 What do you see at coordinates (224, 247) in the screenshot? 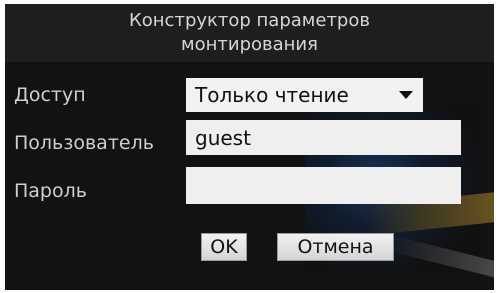
I see `ok-button: OK` at bounding box center [224, 247].